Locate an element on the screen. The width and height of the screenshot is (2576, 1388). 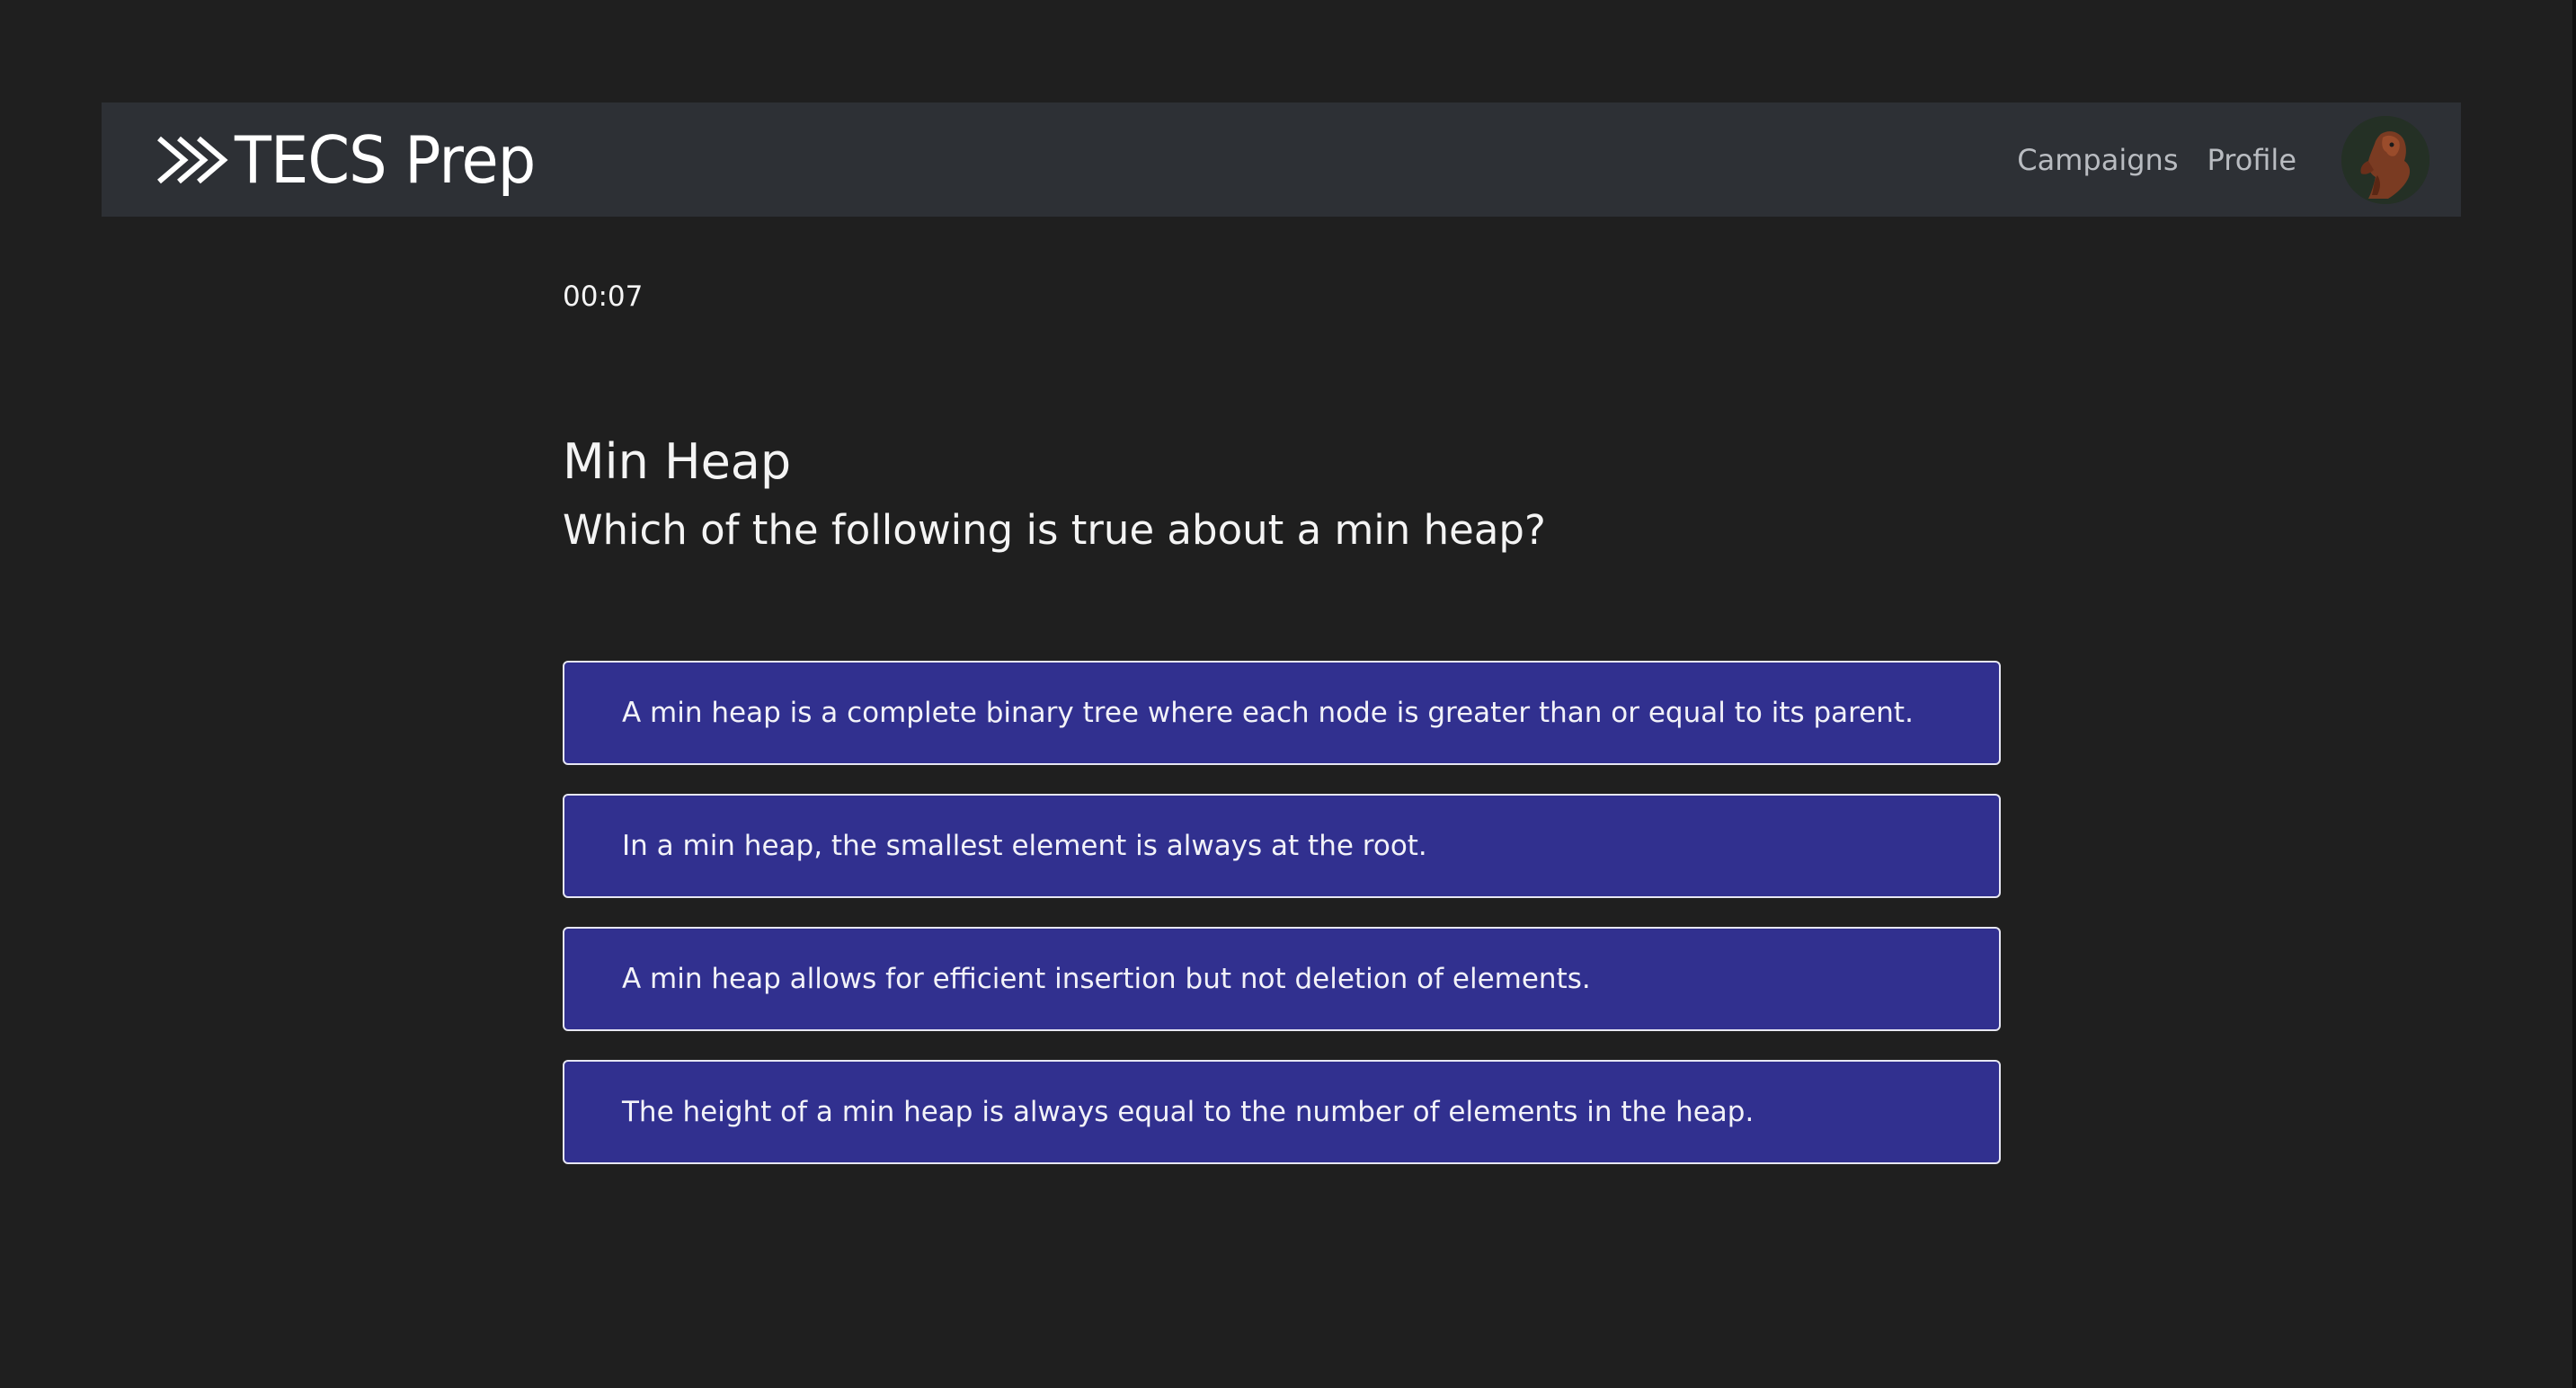
nav-link-campaigns: Campaigns is located at coordinates (2097, 160).